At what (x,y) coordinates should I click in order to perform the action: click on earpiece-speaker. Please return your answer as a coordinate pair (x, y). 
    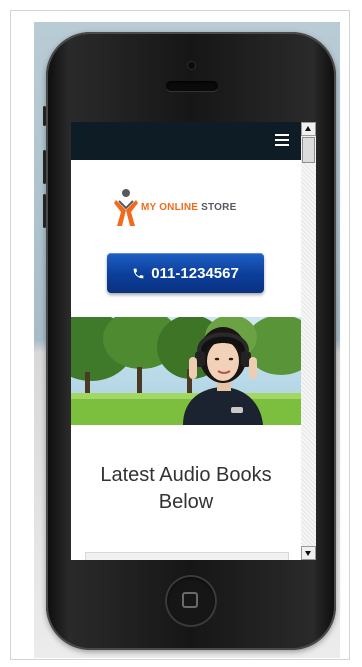
    Looking at the image, I should click on (192, 86).